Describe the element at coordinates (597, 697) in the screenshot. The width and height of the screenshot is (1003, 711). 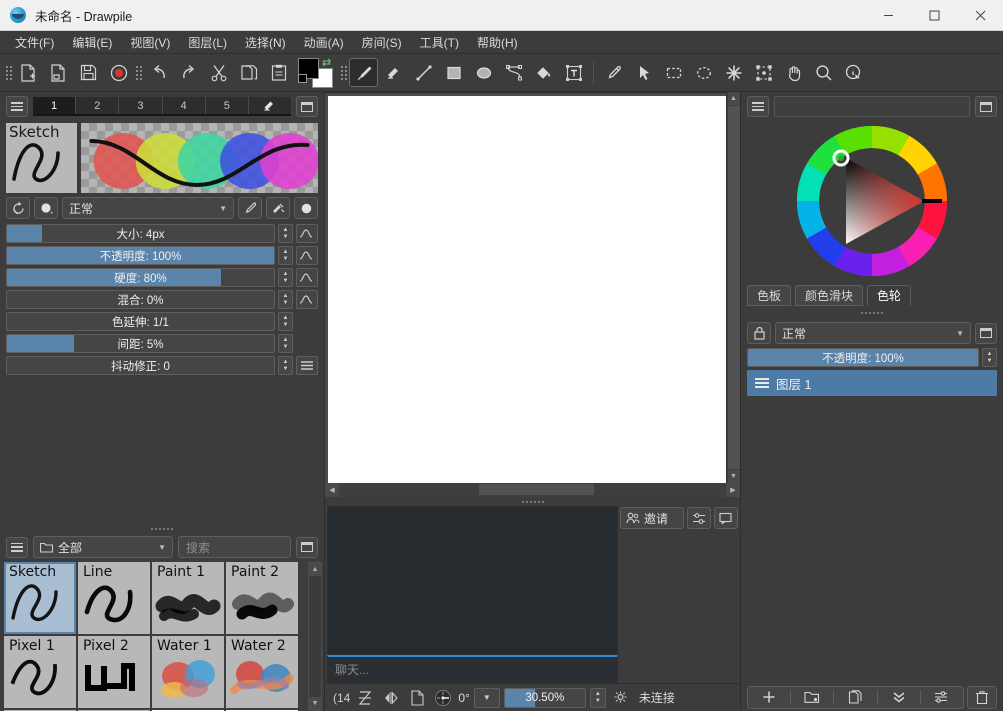
I see `zoom-spinner: ▲ ▼` at that location.